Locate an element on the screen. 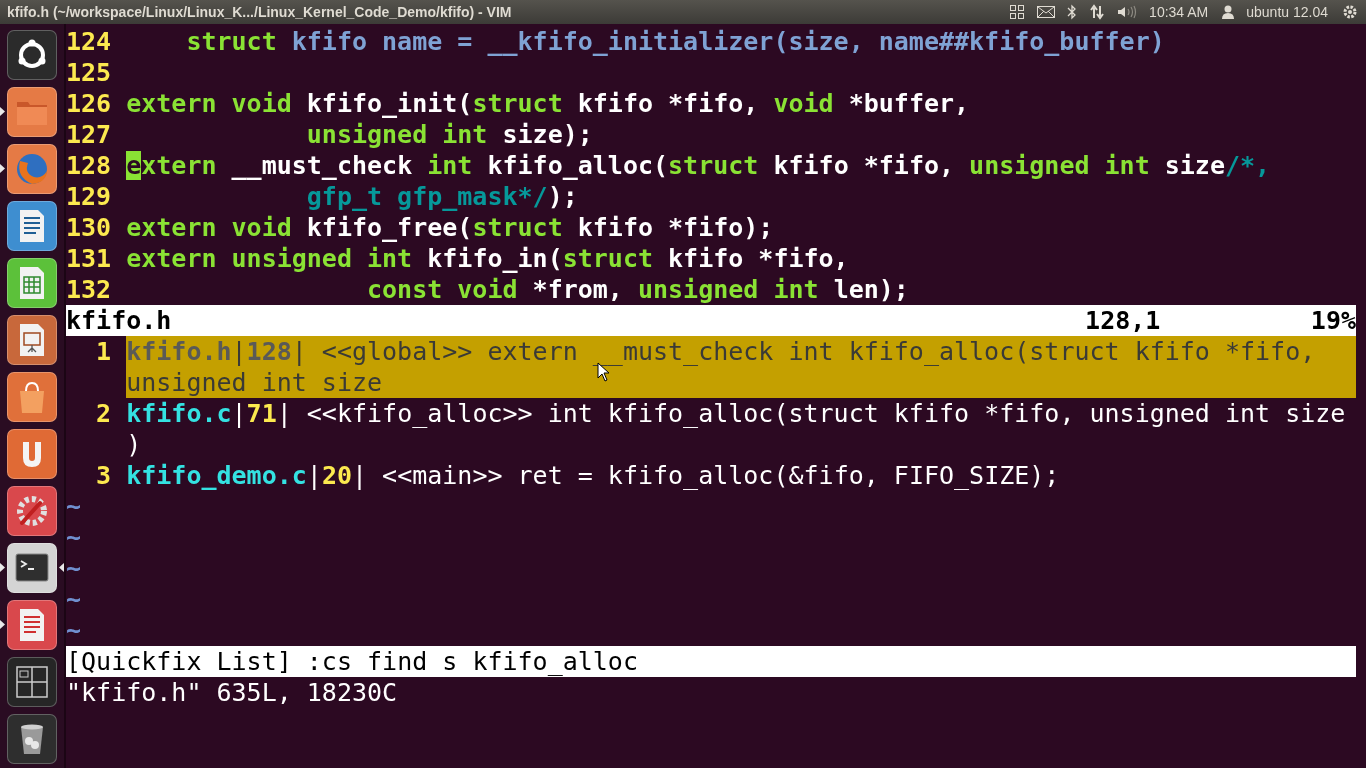  code-line: unsigned int size); is located at coordinates (449, 134).